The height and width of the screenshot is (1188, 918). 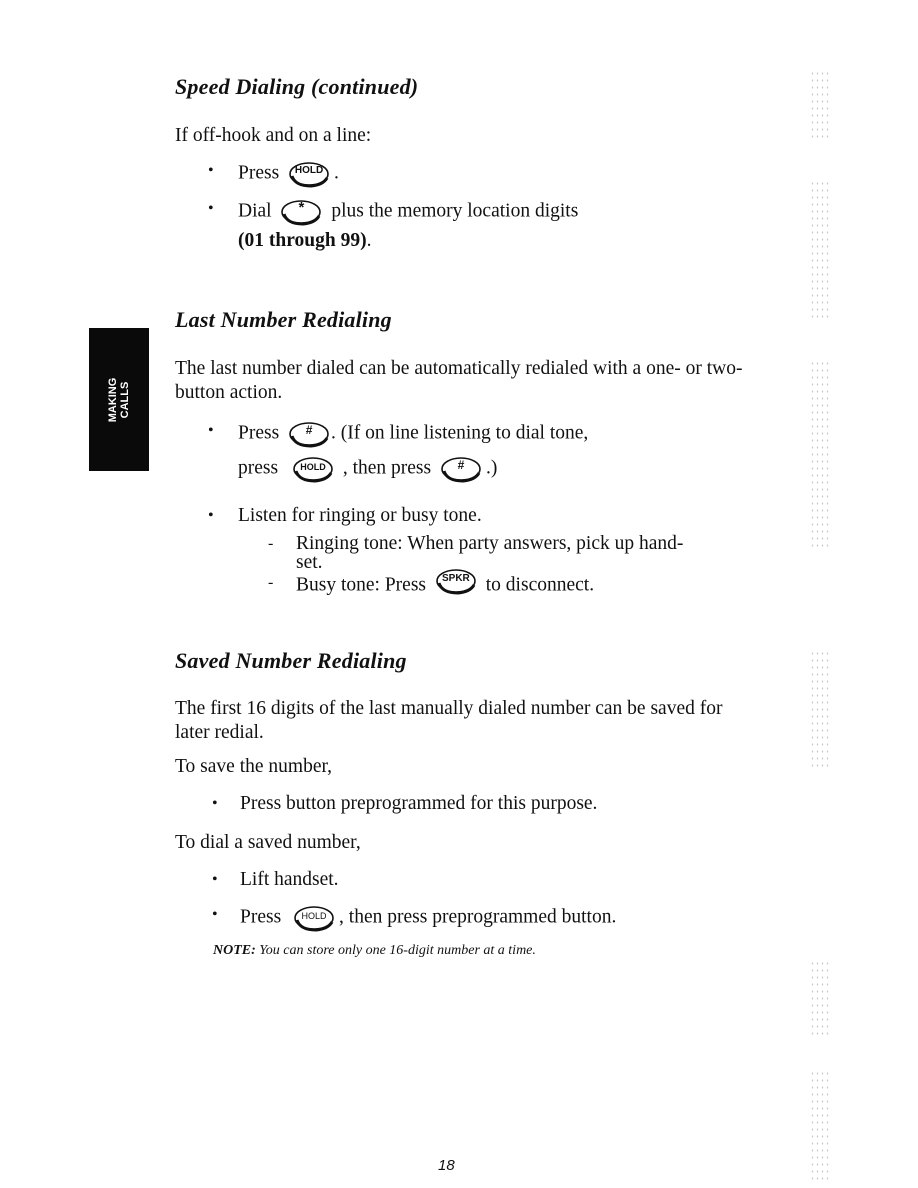 I want to click on list-item: • Press HOLD ., so click(x=273, y=174).